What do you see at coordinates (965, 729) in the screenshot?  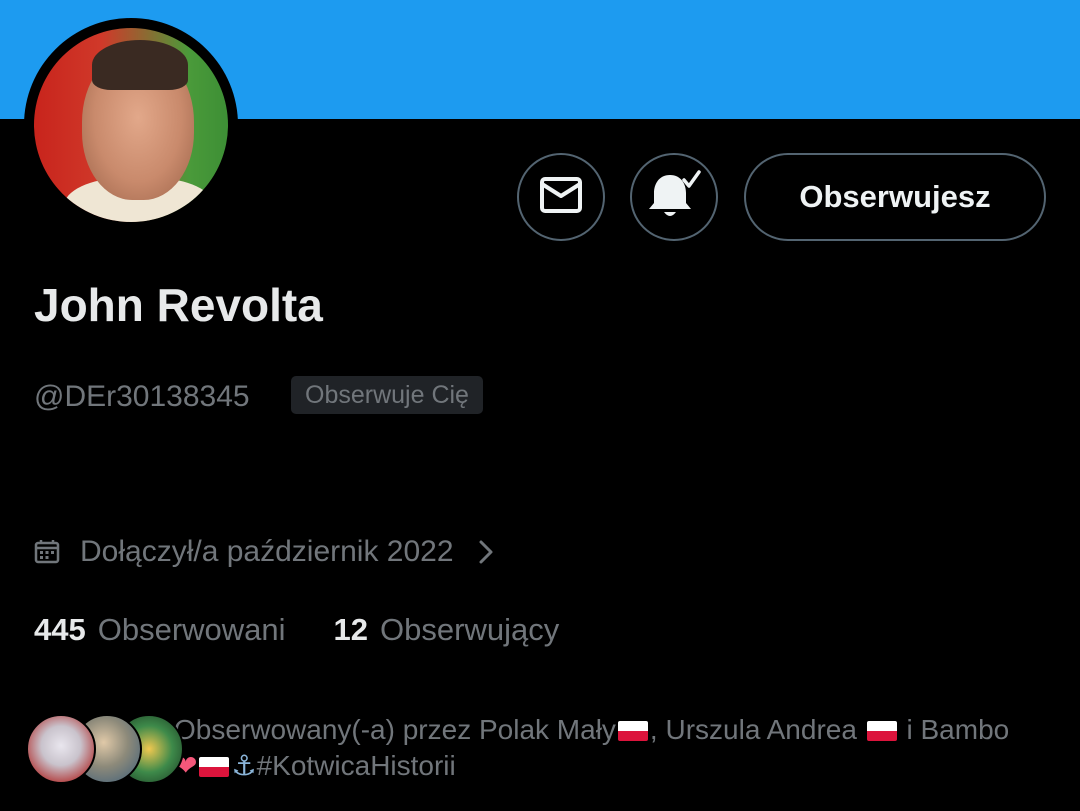 I see `follower-name: Bambo` at bounding box center [965, 729].